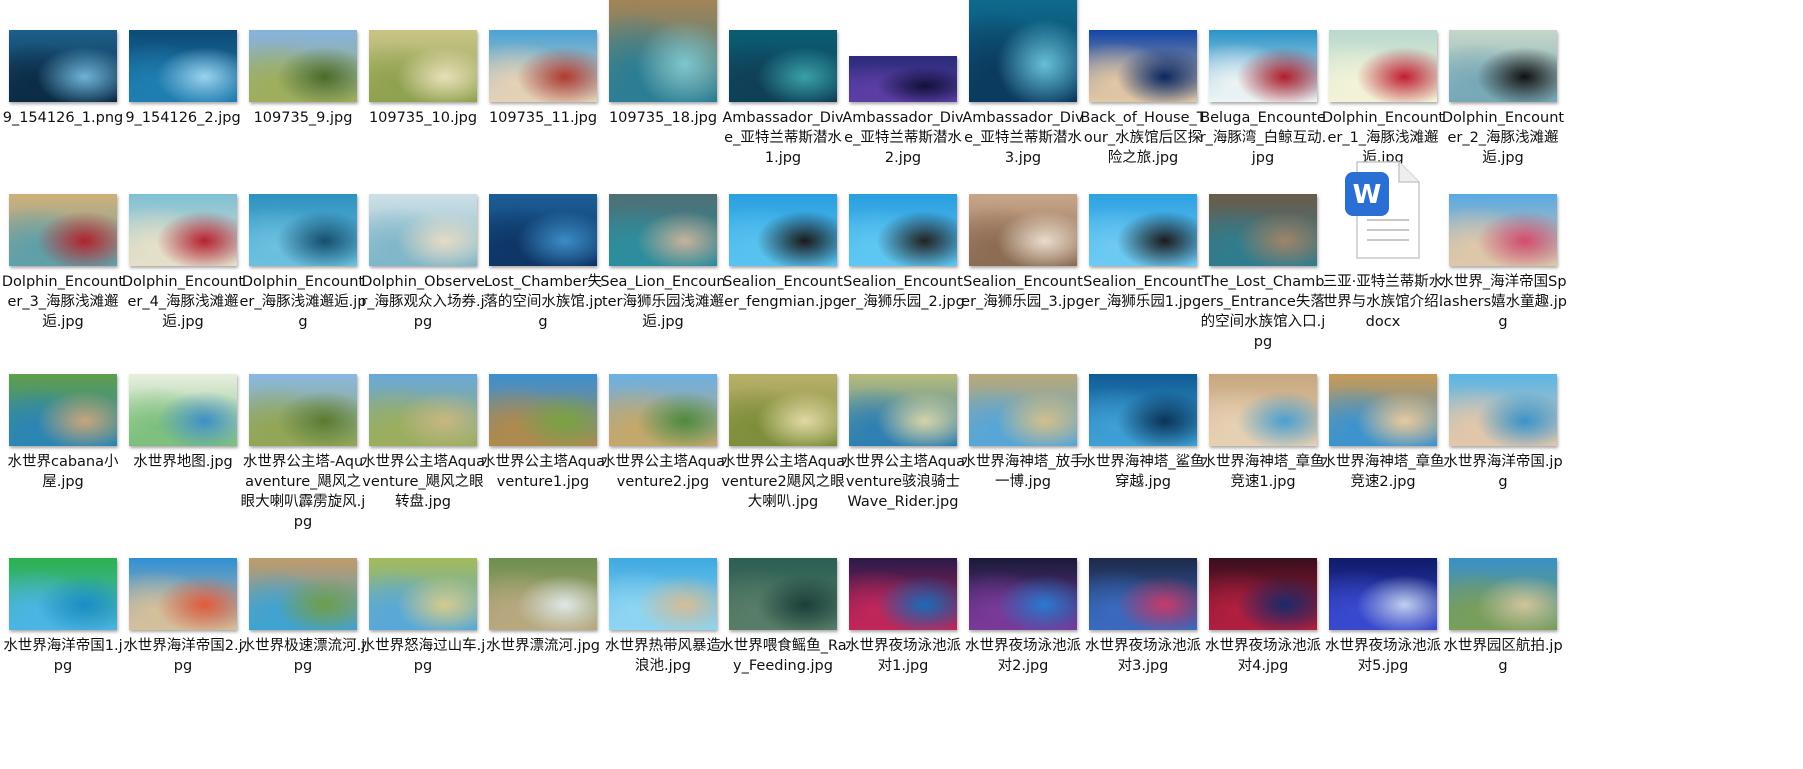  Describe the element at coordinates (543, 587) in the screenshot. I see `file-item: 水世界漂流河.jpg` at that location.